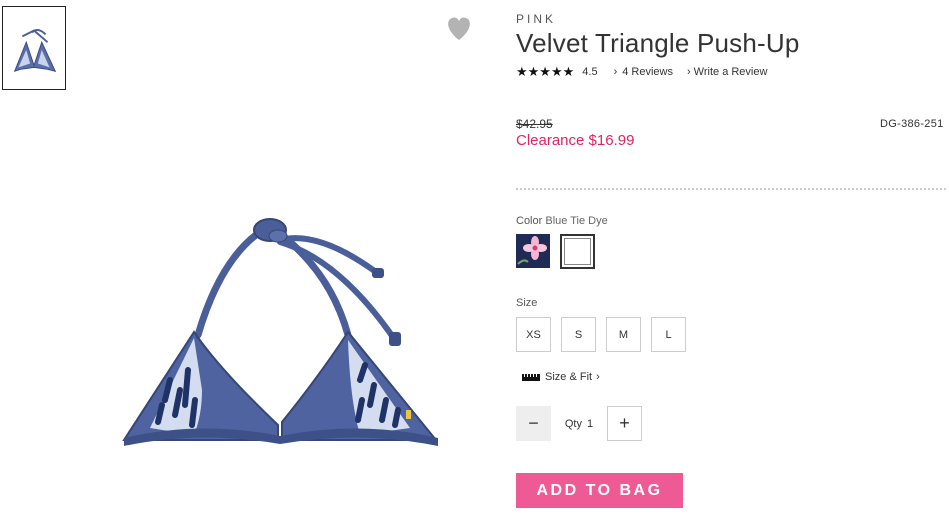 The image size is (949, 517). What do you see at coordinates (533, 423) in the screenshot?
I see `quantity-decrease-button: −` at bounding box center [533, 423].